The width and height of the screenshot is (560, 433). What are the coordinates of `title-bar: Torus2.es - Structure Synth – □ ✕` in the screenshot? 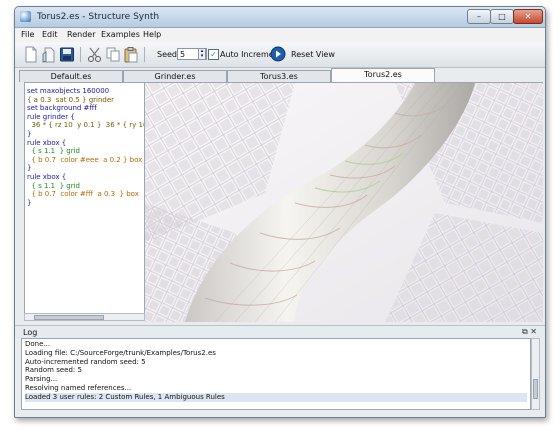 It's located at (280, 17).